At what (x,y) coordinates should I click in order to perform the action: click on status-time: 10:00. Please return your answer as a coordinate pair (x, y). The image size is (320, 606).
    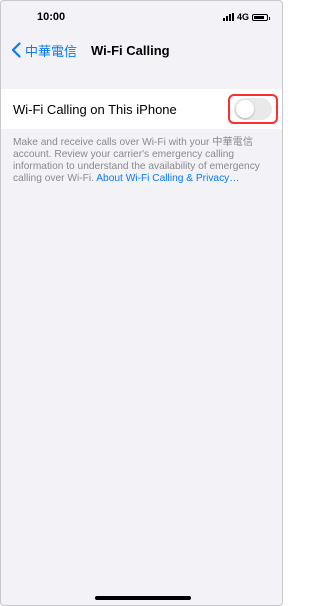
    Looking at the image, I should click on (51, 17).